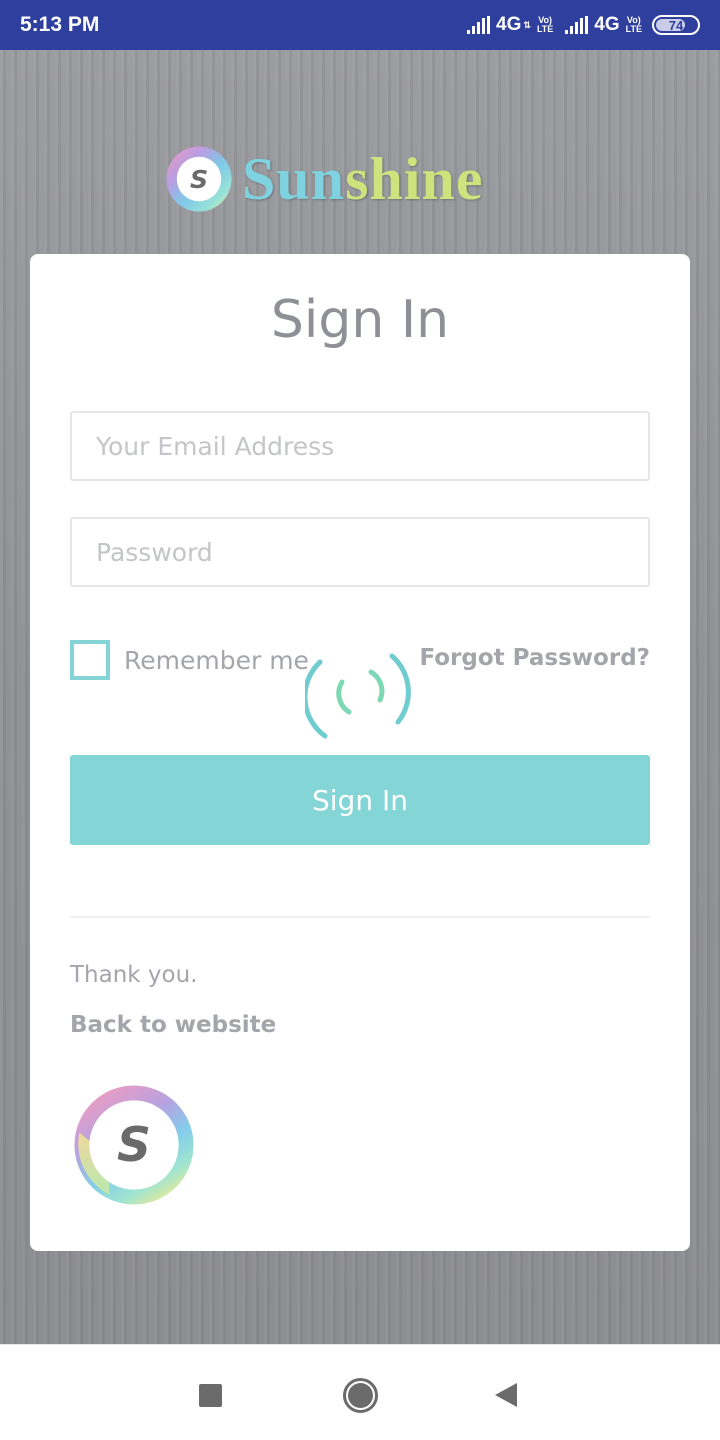 This screenshot has width=720, height=1440. I want to click on network-type-1: 4G, so click(509, 24).